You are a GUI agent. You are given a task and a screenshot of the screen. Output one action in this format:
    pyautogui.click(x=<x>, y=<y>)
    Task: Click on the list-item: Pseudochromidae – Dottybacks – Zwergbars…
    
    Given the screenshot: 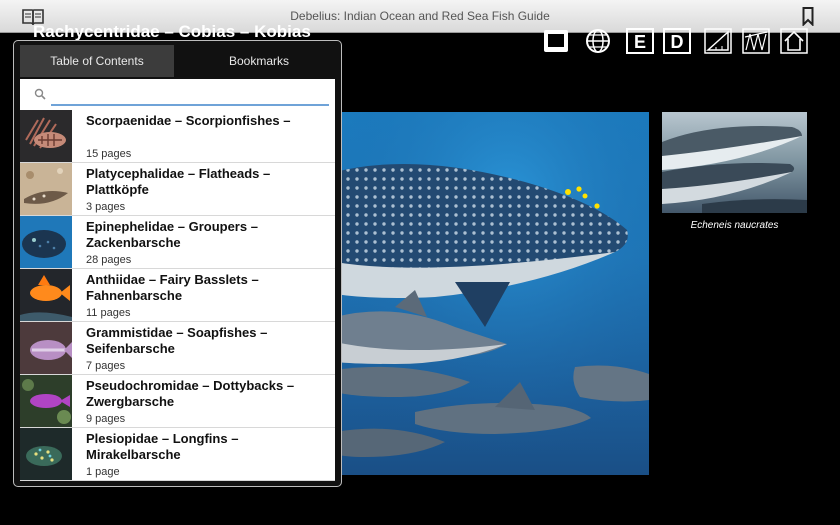 What is the action you would take?
    pyautogui.click(x=177, y=401)
    